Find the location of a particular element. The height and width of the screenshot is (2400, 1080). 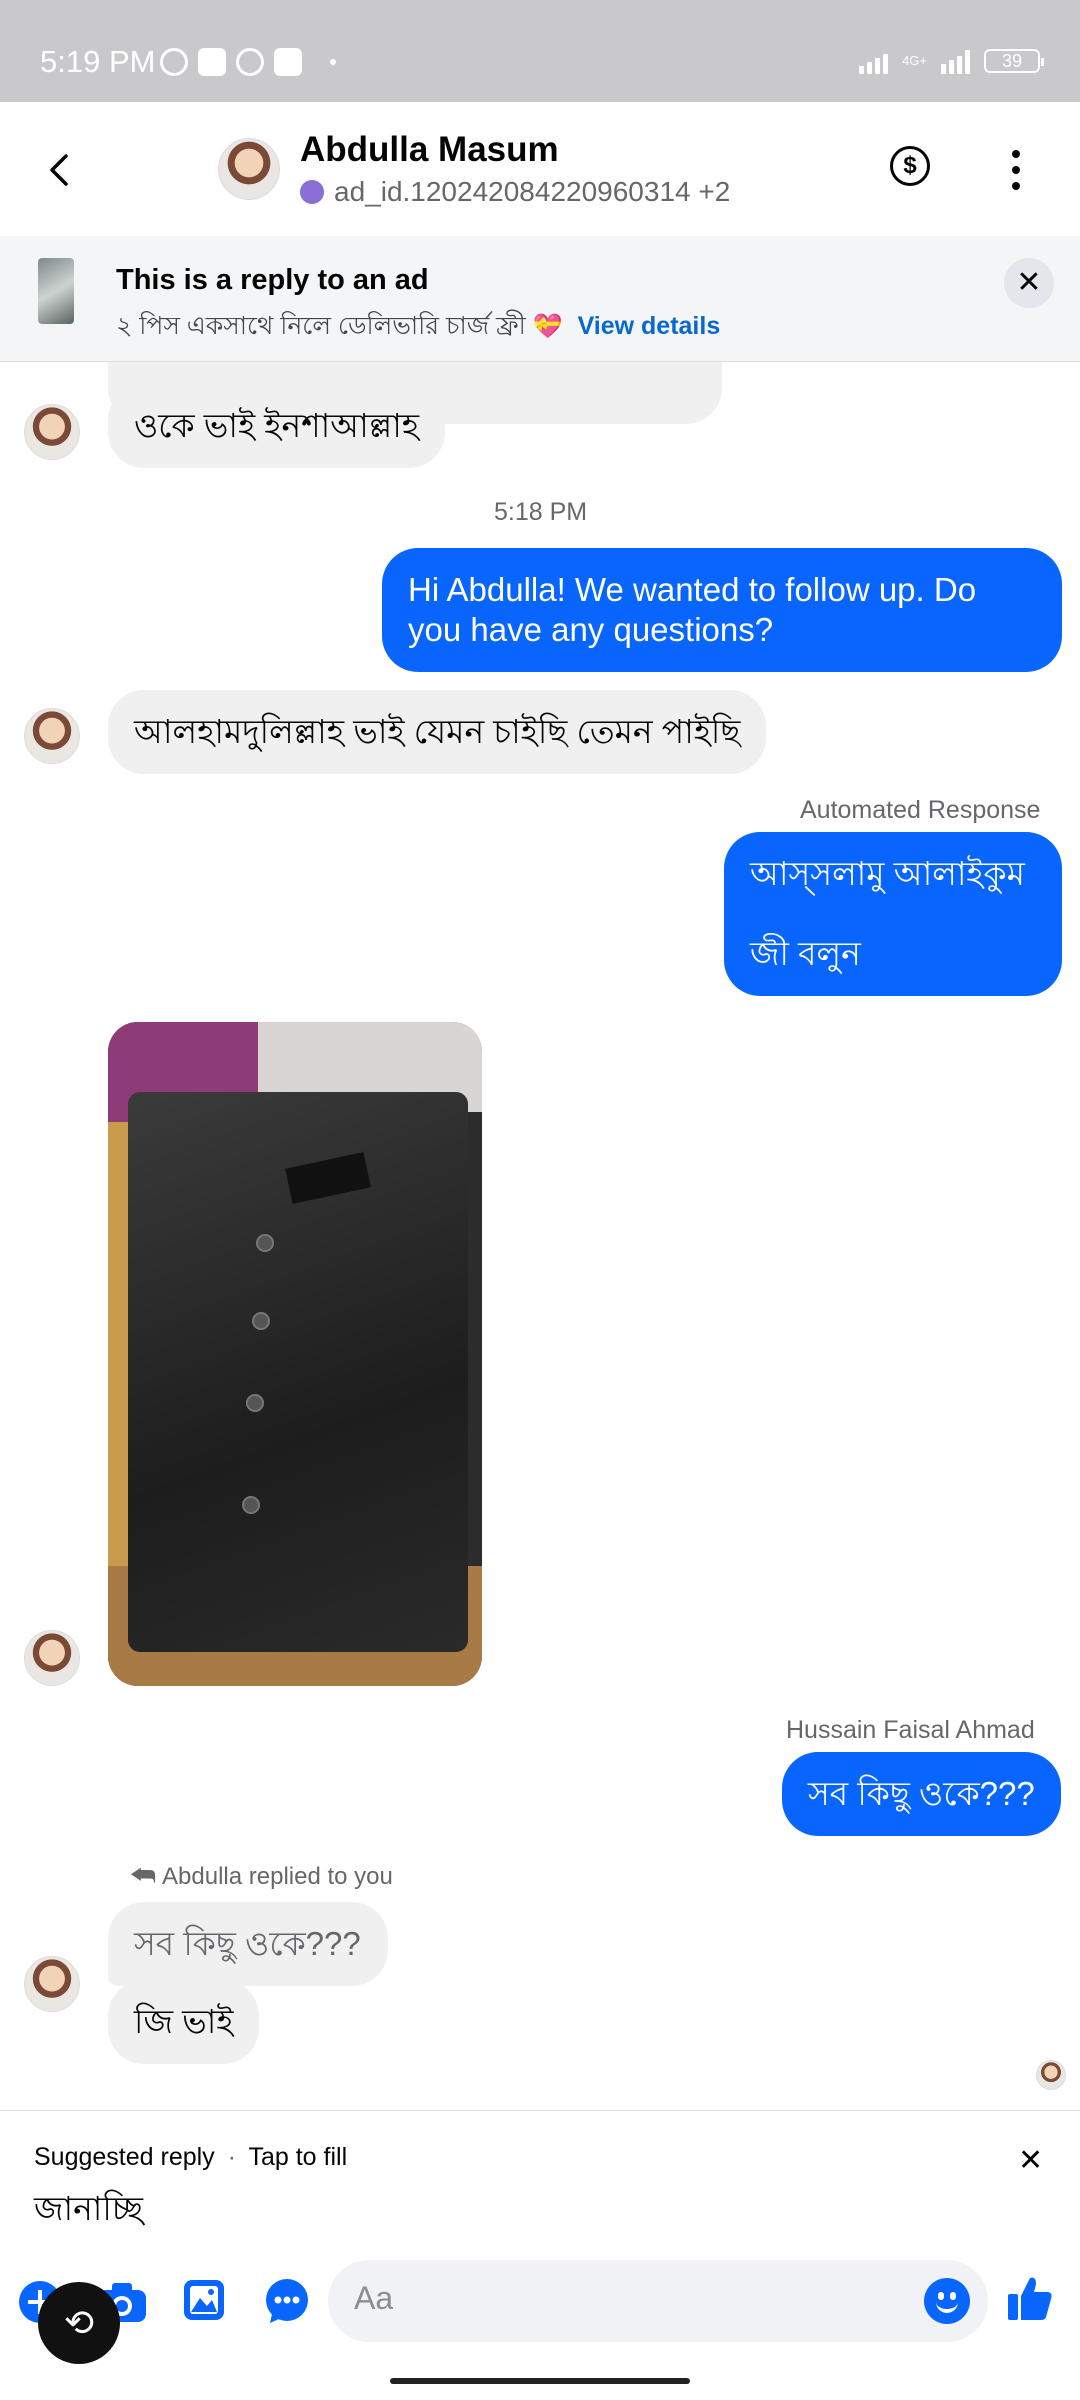

ad-banner-title: This is a reply to an ad is located at coordinates (272, 280).